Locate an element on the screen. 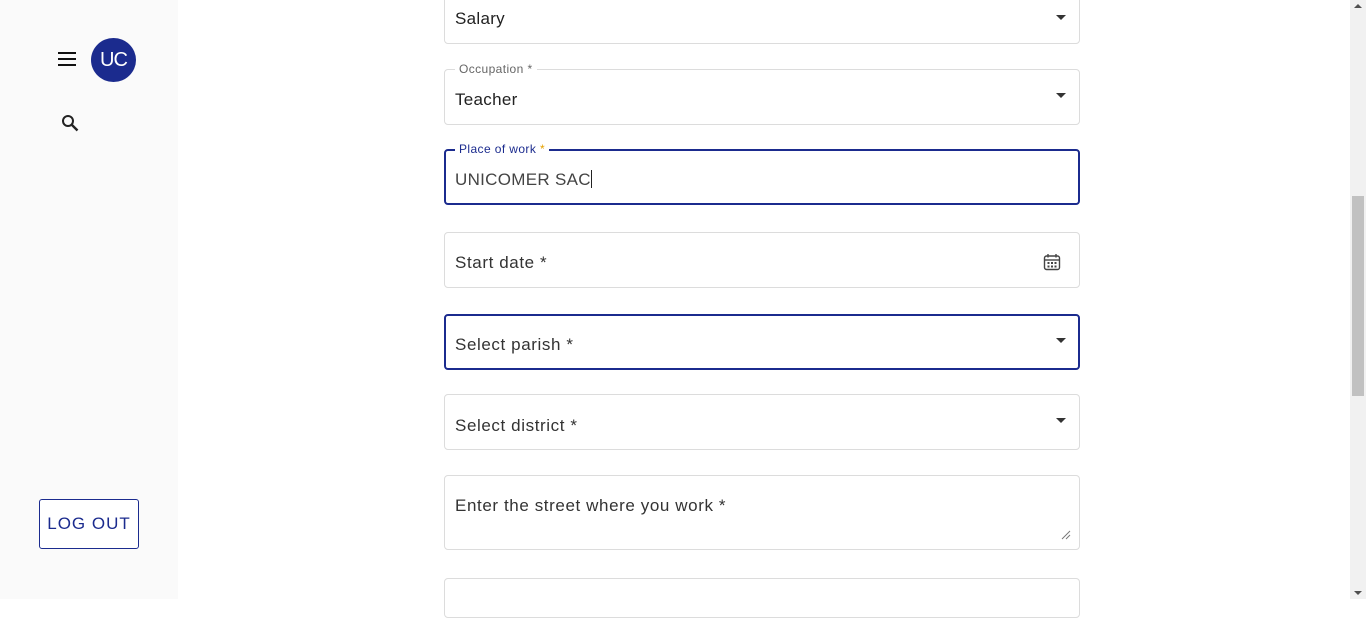  sidebar: UC LOG OUT is located at coordinates (89, 299).